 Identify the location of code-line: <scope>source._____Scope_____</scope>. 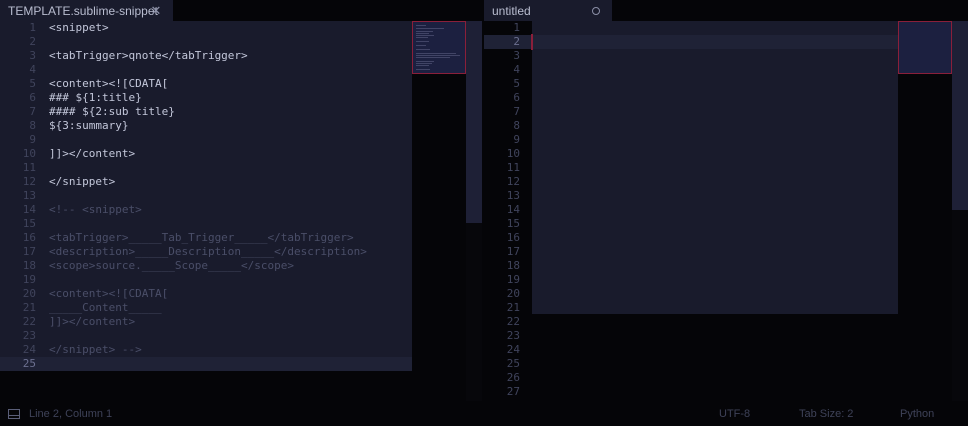
(171, 266).